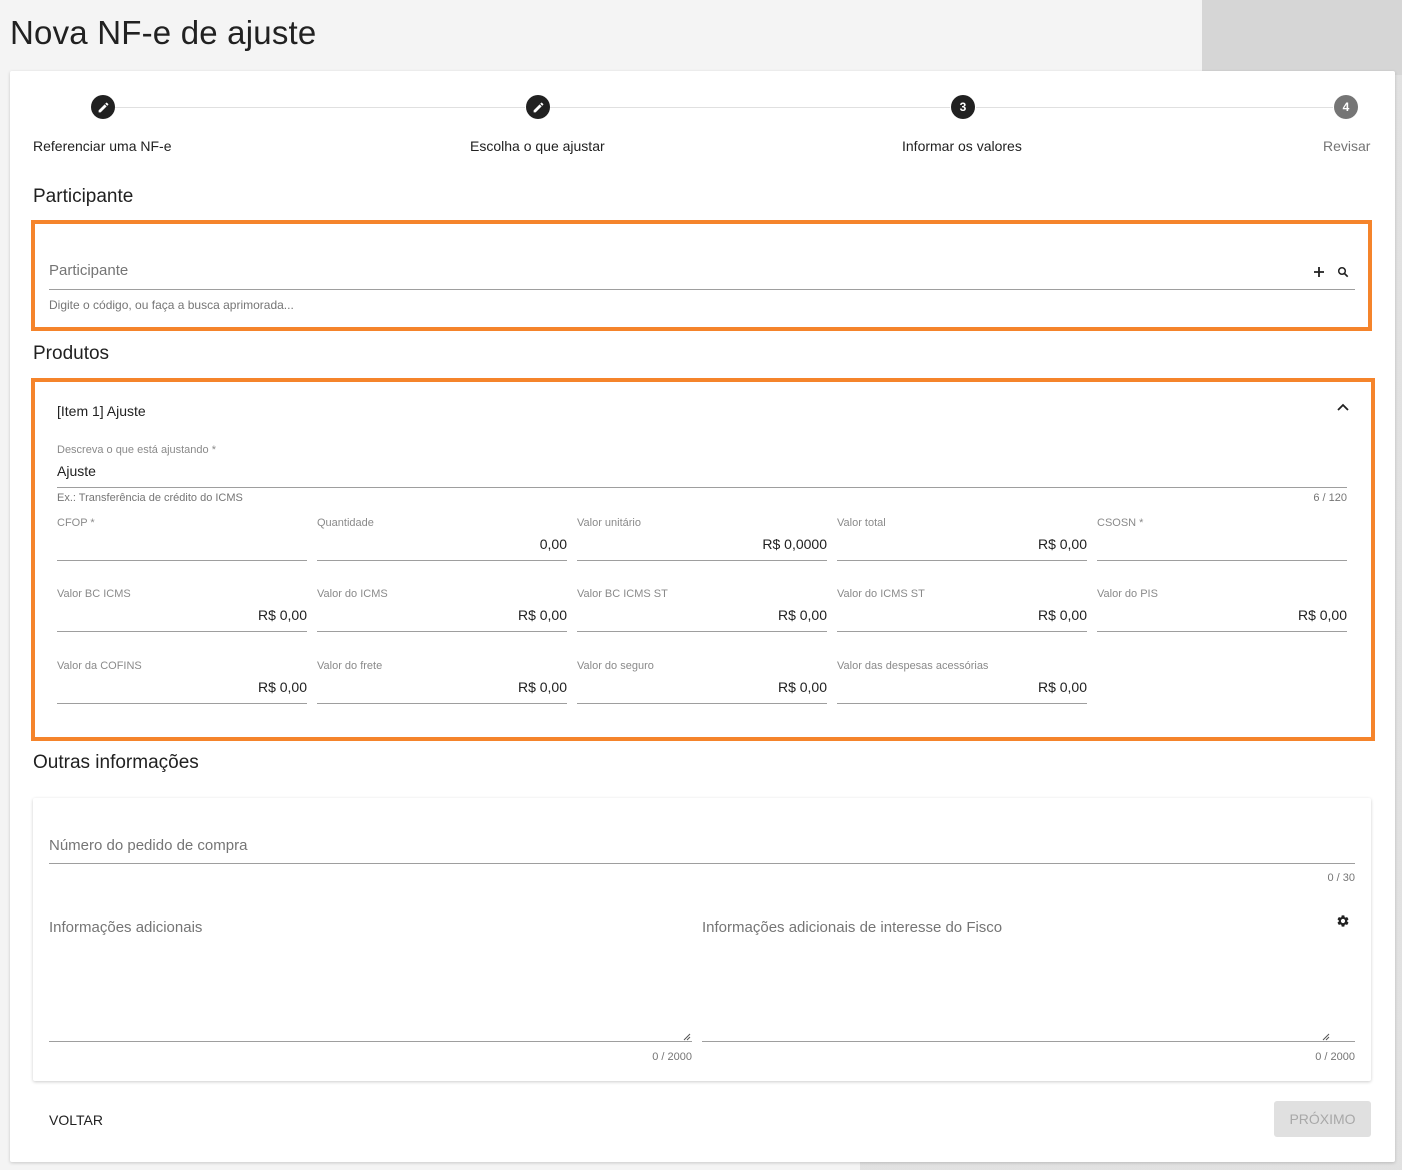 This screenshot has height=1170, width=1402. What do you see at coordinates (442, 544) in the screenshot?
I see `quantidade-input: 0,00` at bounding box center [442, 544].